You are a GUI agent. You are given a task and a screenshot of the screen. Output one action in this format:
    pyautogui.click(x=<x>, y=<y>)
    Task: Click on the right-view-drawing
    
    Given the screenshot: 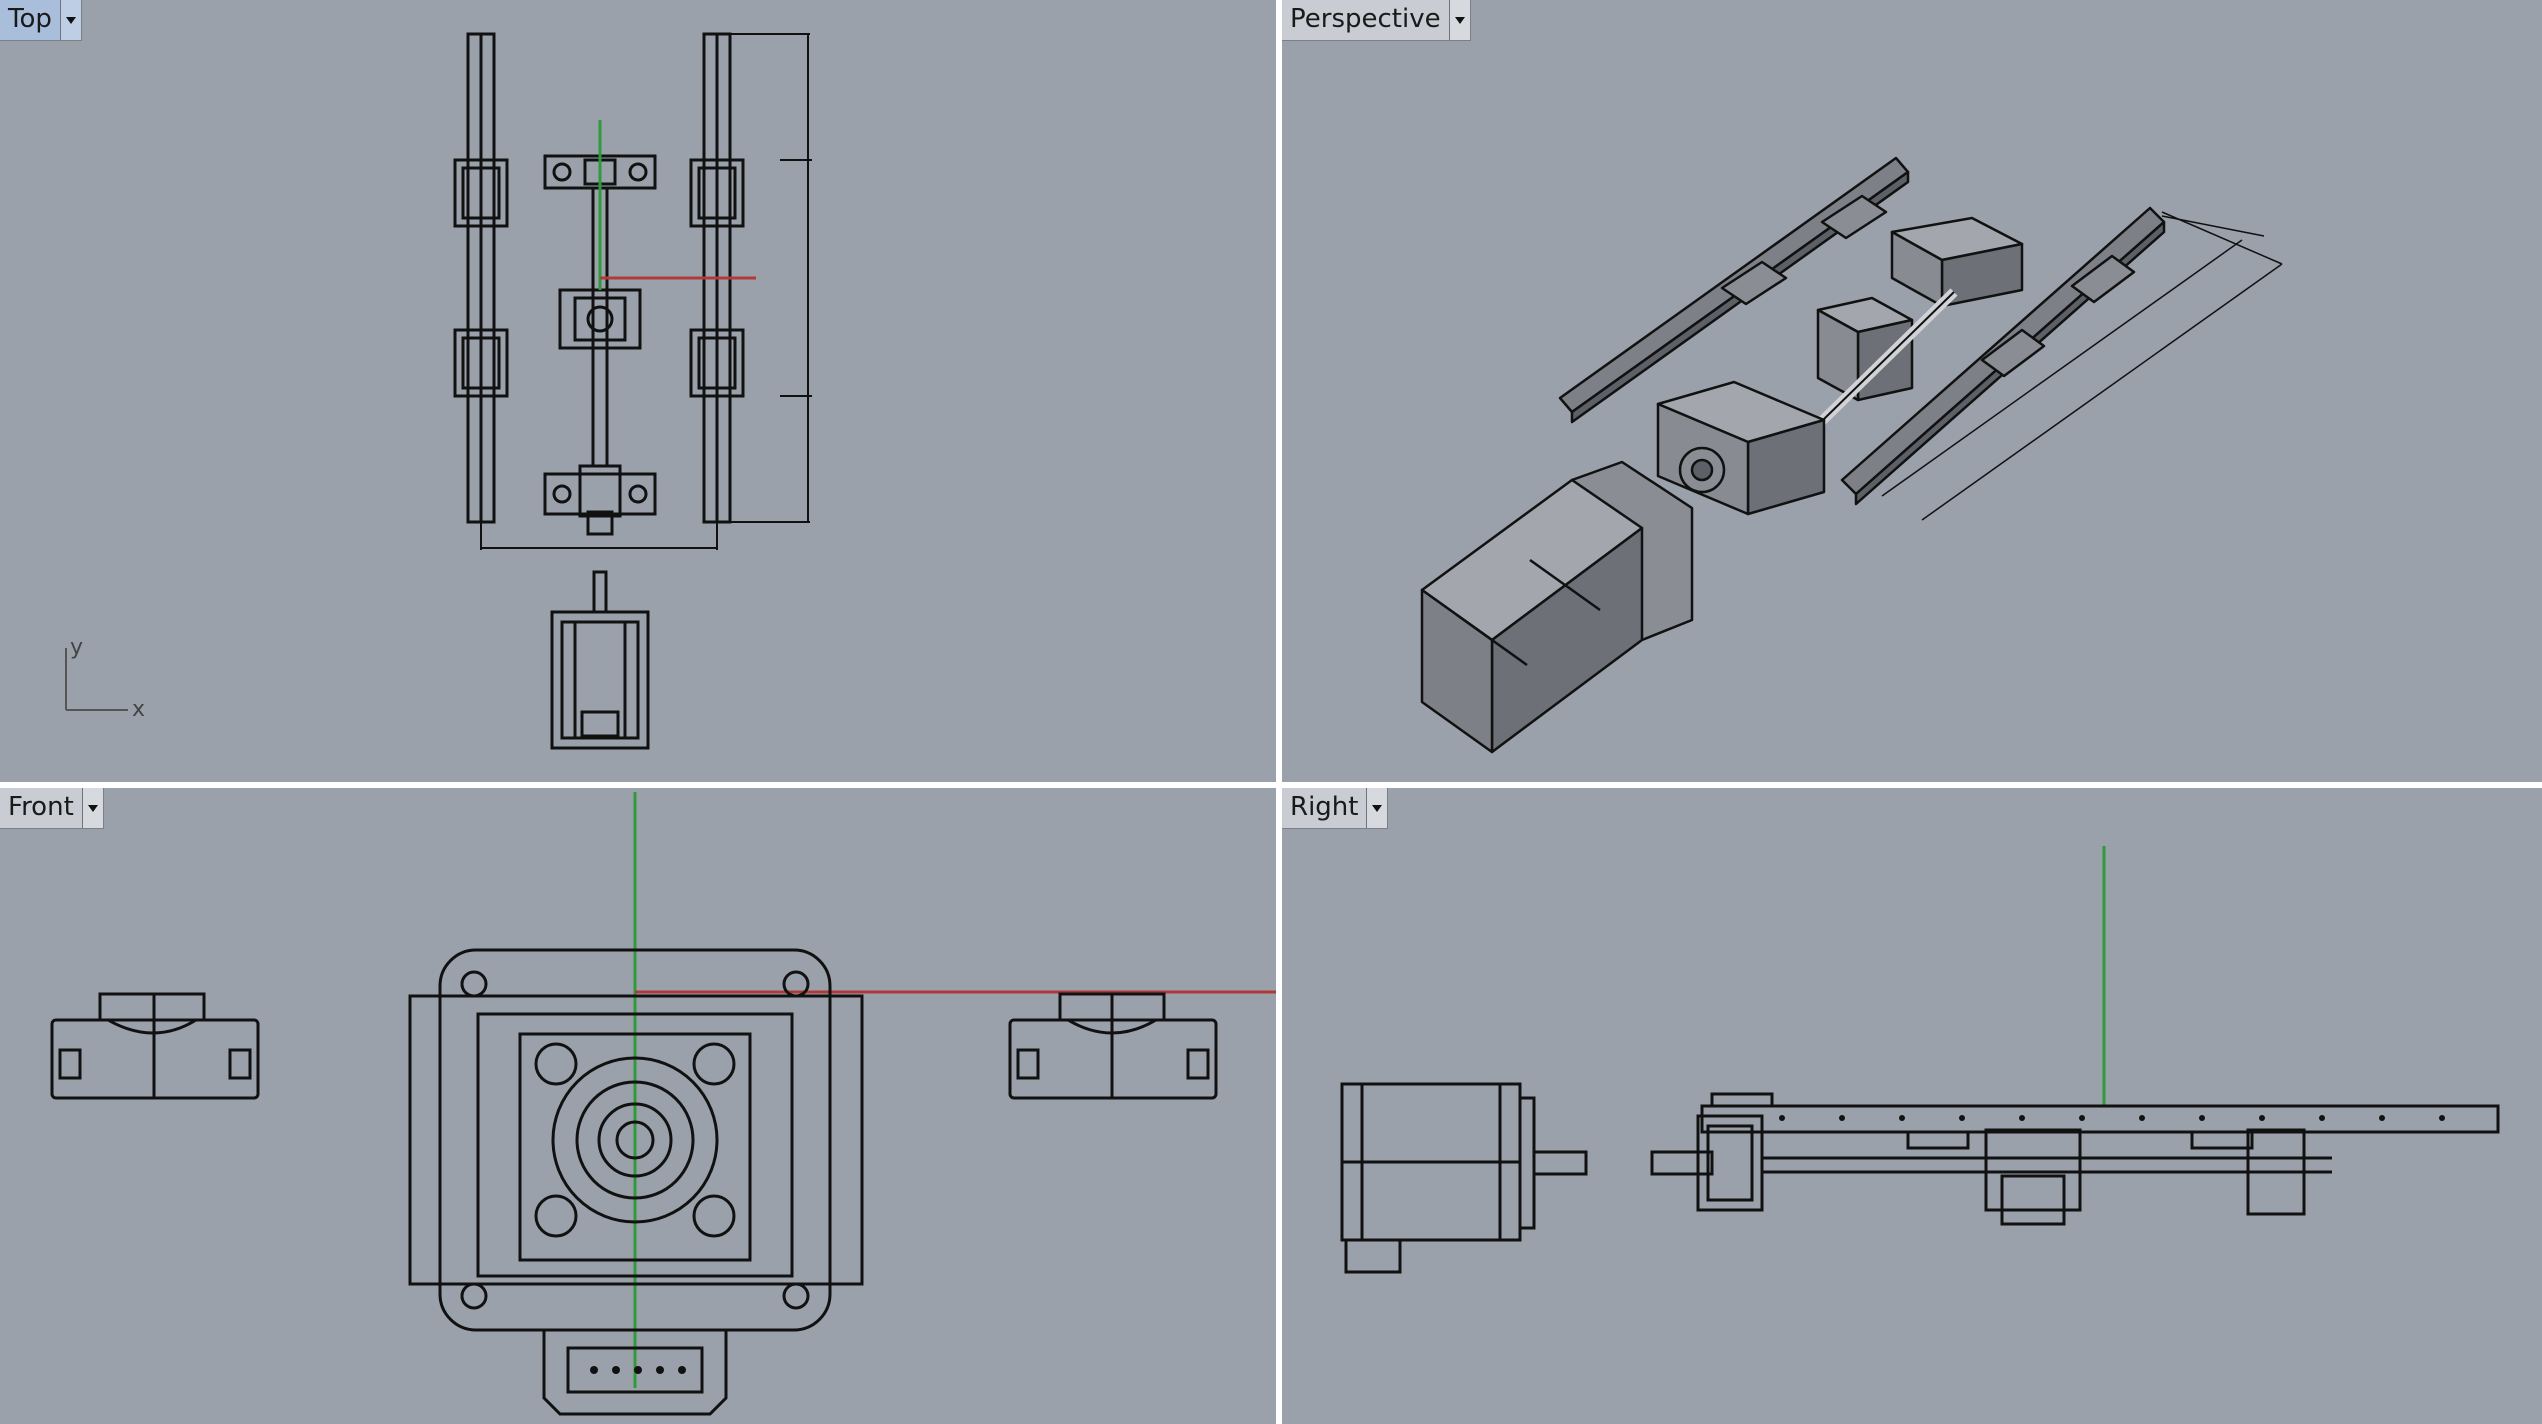 What is the action you would take?
    pyautogui.click(x=1920, y=1060)
    